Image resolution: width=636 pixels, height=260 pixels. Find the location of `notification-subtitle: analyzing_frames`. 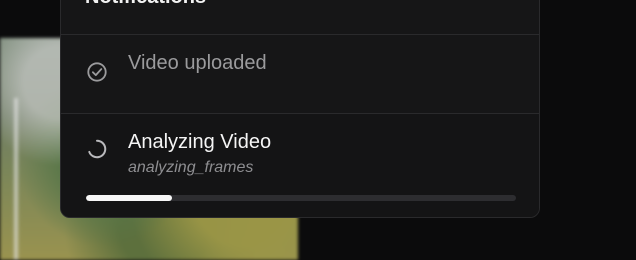

notification-subtitle: analyzing_frames is located at coordinates (191, 167).